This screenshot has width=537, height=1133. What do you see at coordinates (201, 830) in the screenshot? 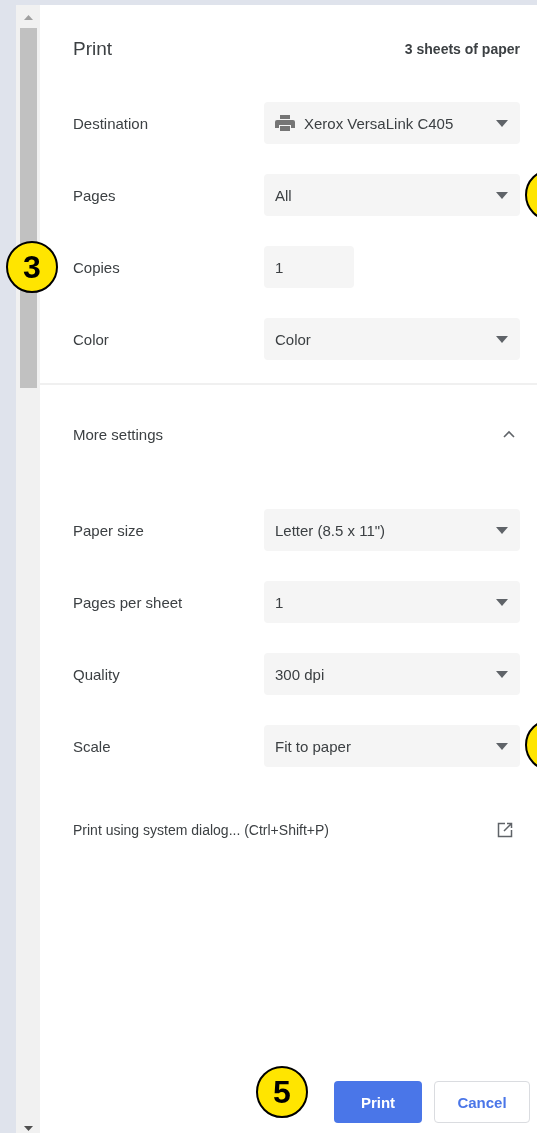
I see `system-dialog-link: Print using system dialog... (Ctrl+Shift+P)` at bounding box center [201, 830].